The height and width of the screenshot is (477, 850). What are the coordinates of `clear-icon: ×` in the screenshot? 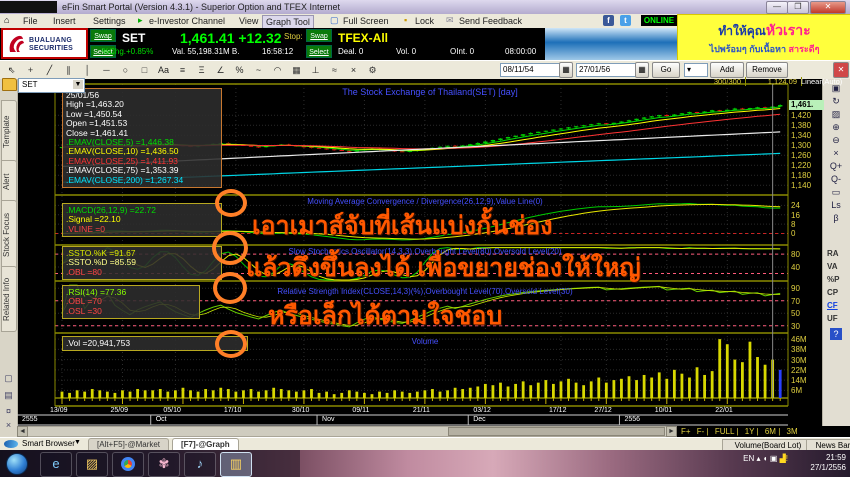 It's located at (836, 153).